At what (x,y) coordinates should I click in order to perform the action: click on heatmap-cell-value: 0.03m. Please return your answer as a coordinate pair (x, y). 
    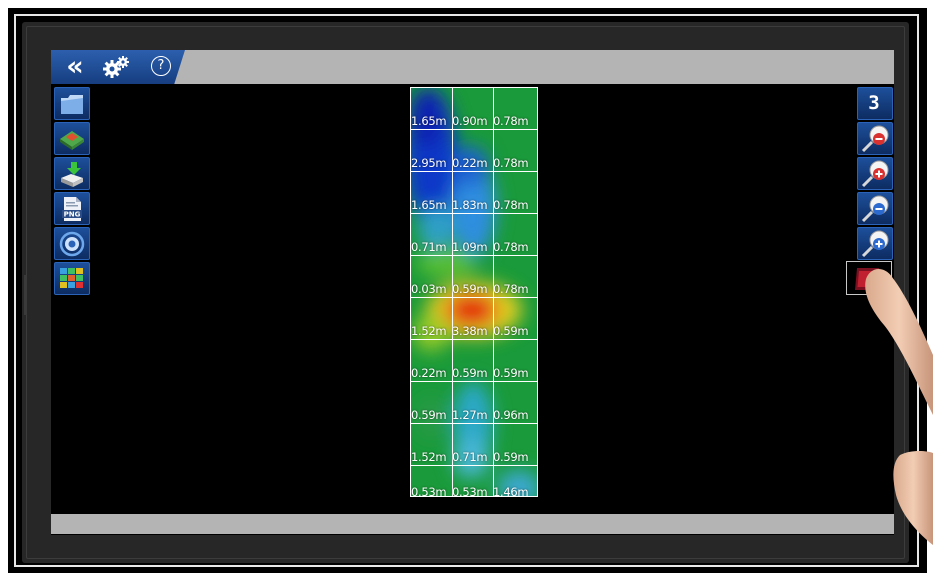
    Looking at the image, I should click on (429, 289).